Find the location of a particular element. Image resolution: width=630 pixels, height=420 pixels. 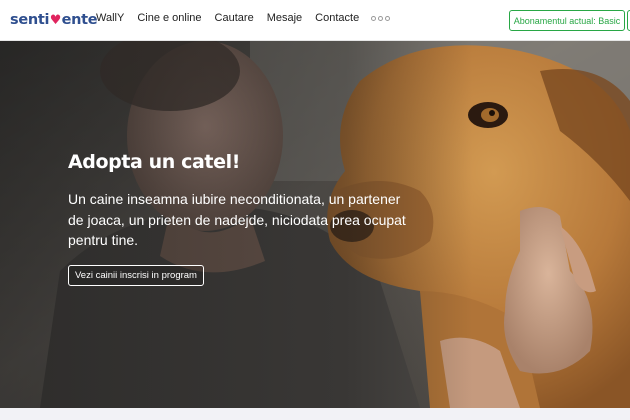

logo-text-end: ente is located at coordinates (79, 20).